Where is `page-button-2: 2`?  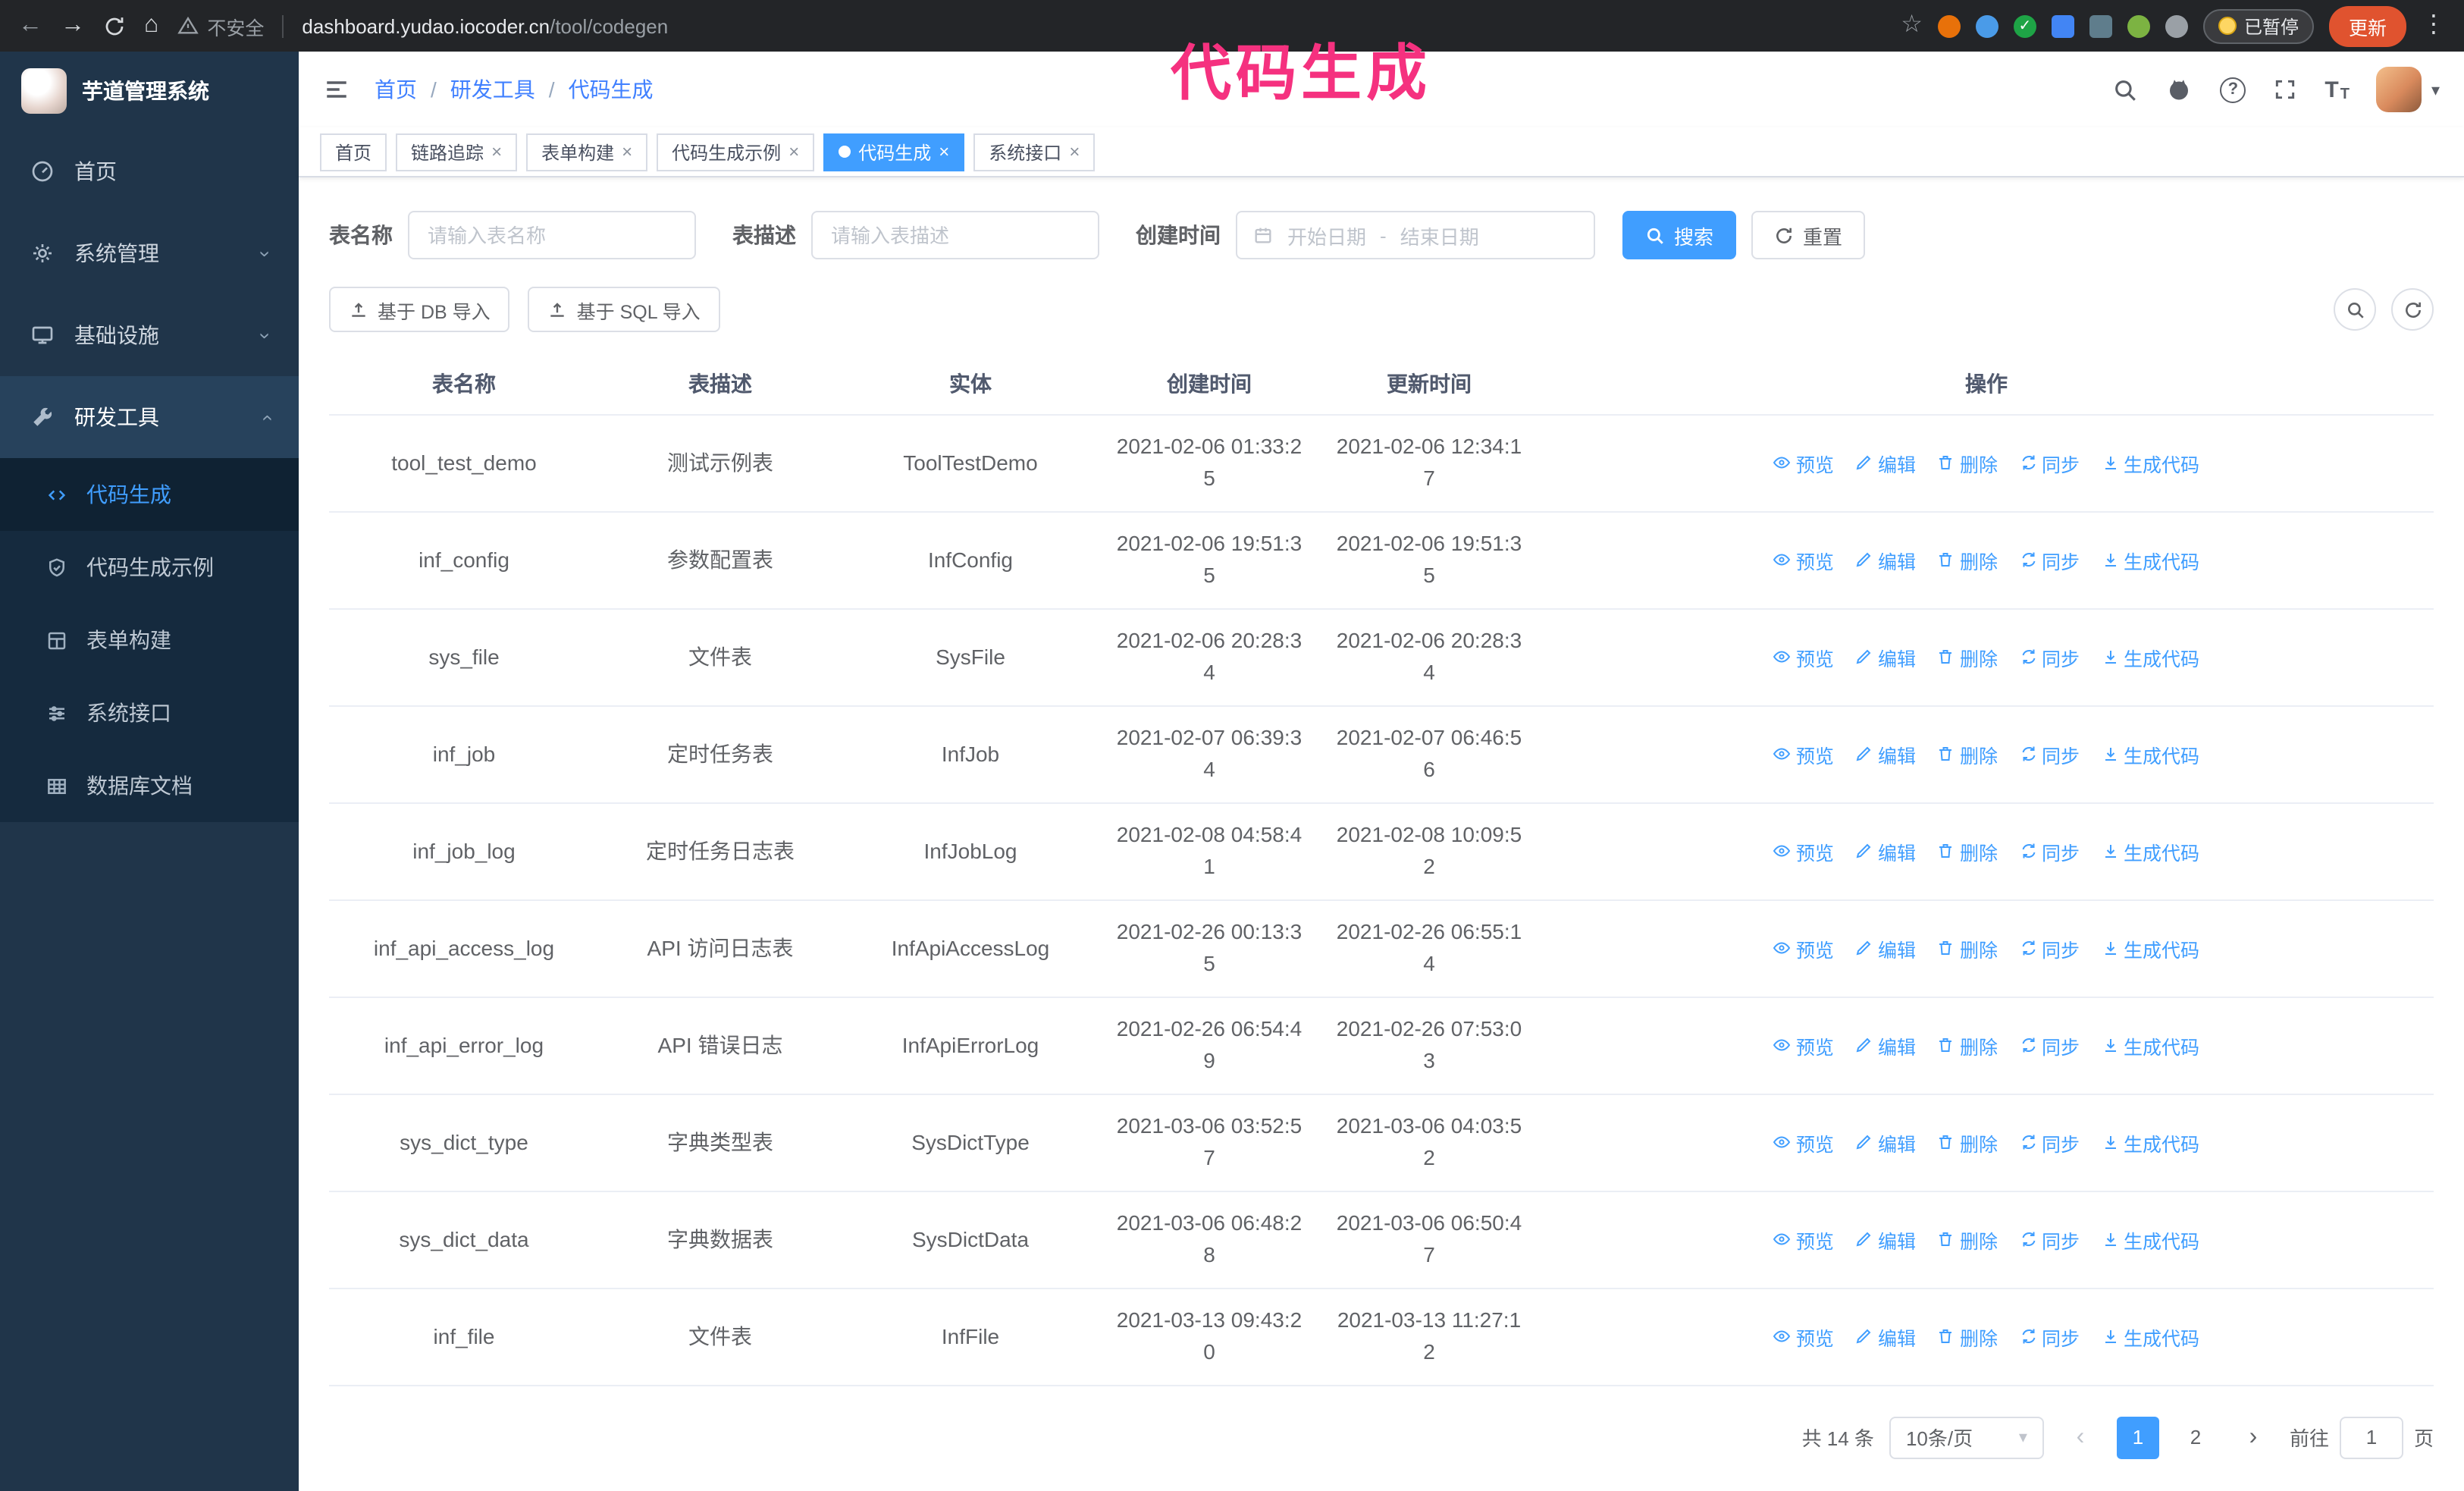
page-button-2: 2 is located at coordinates (2196, 1437).